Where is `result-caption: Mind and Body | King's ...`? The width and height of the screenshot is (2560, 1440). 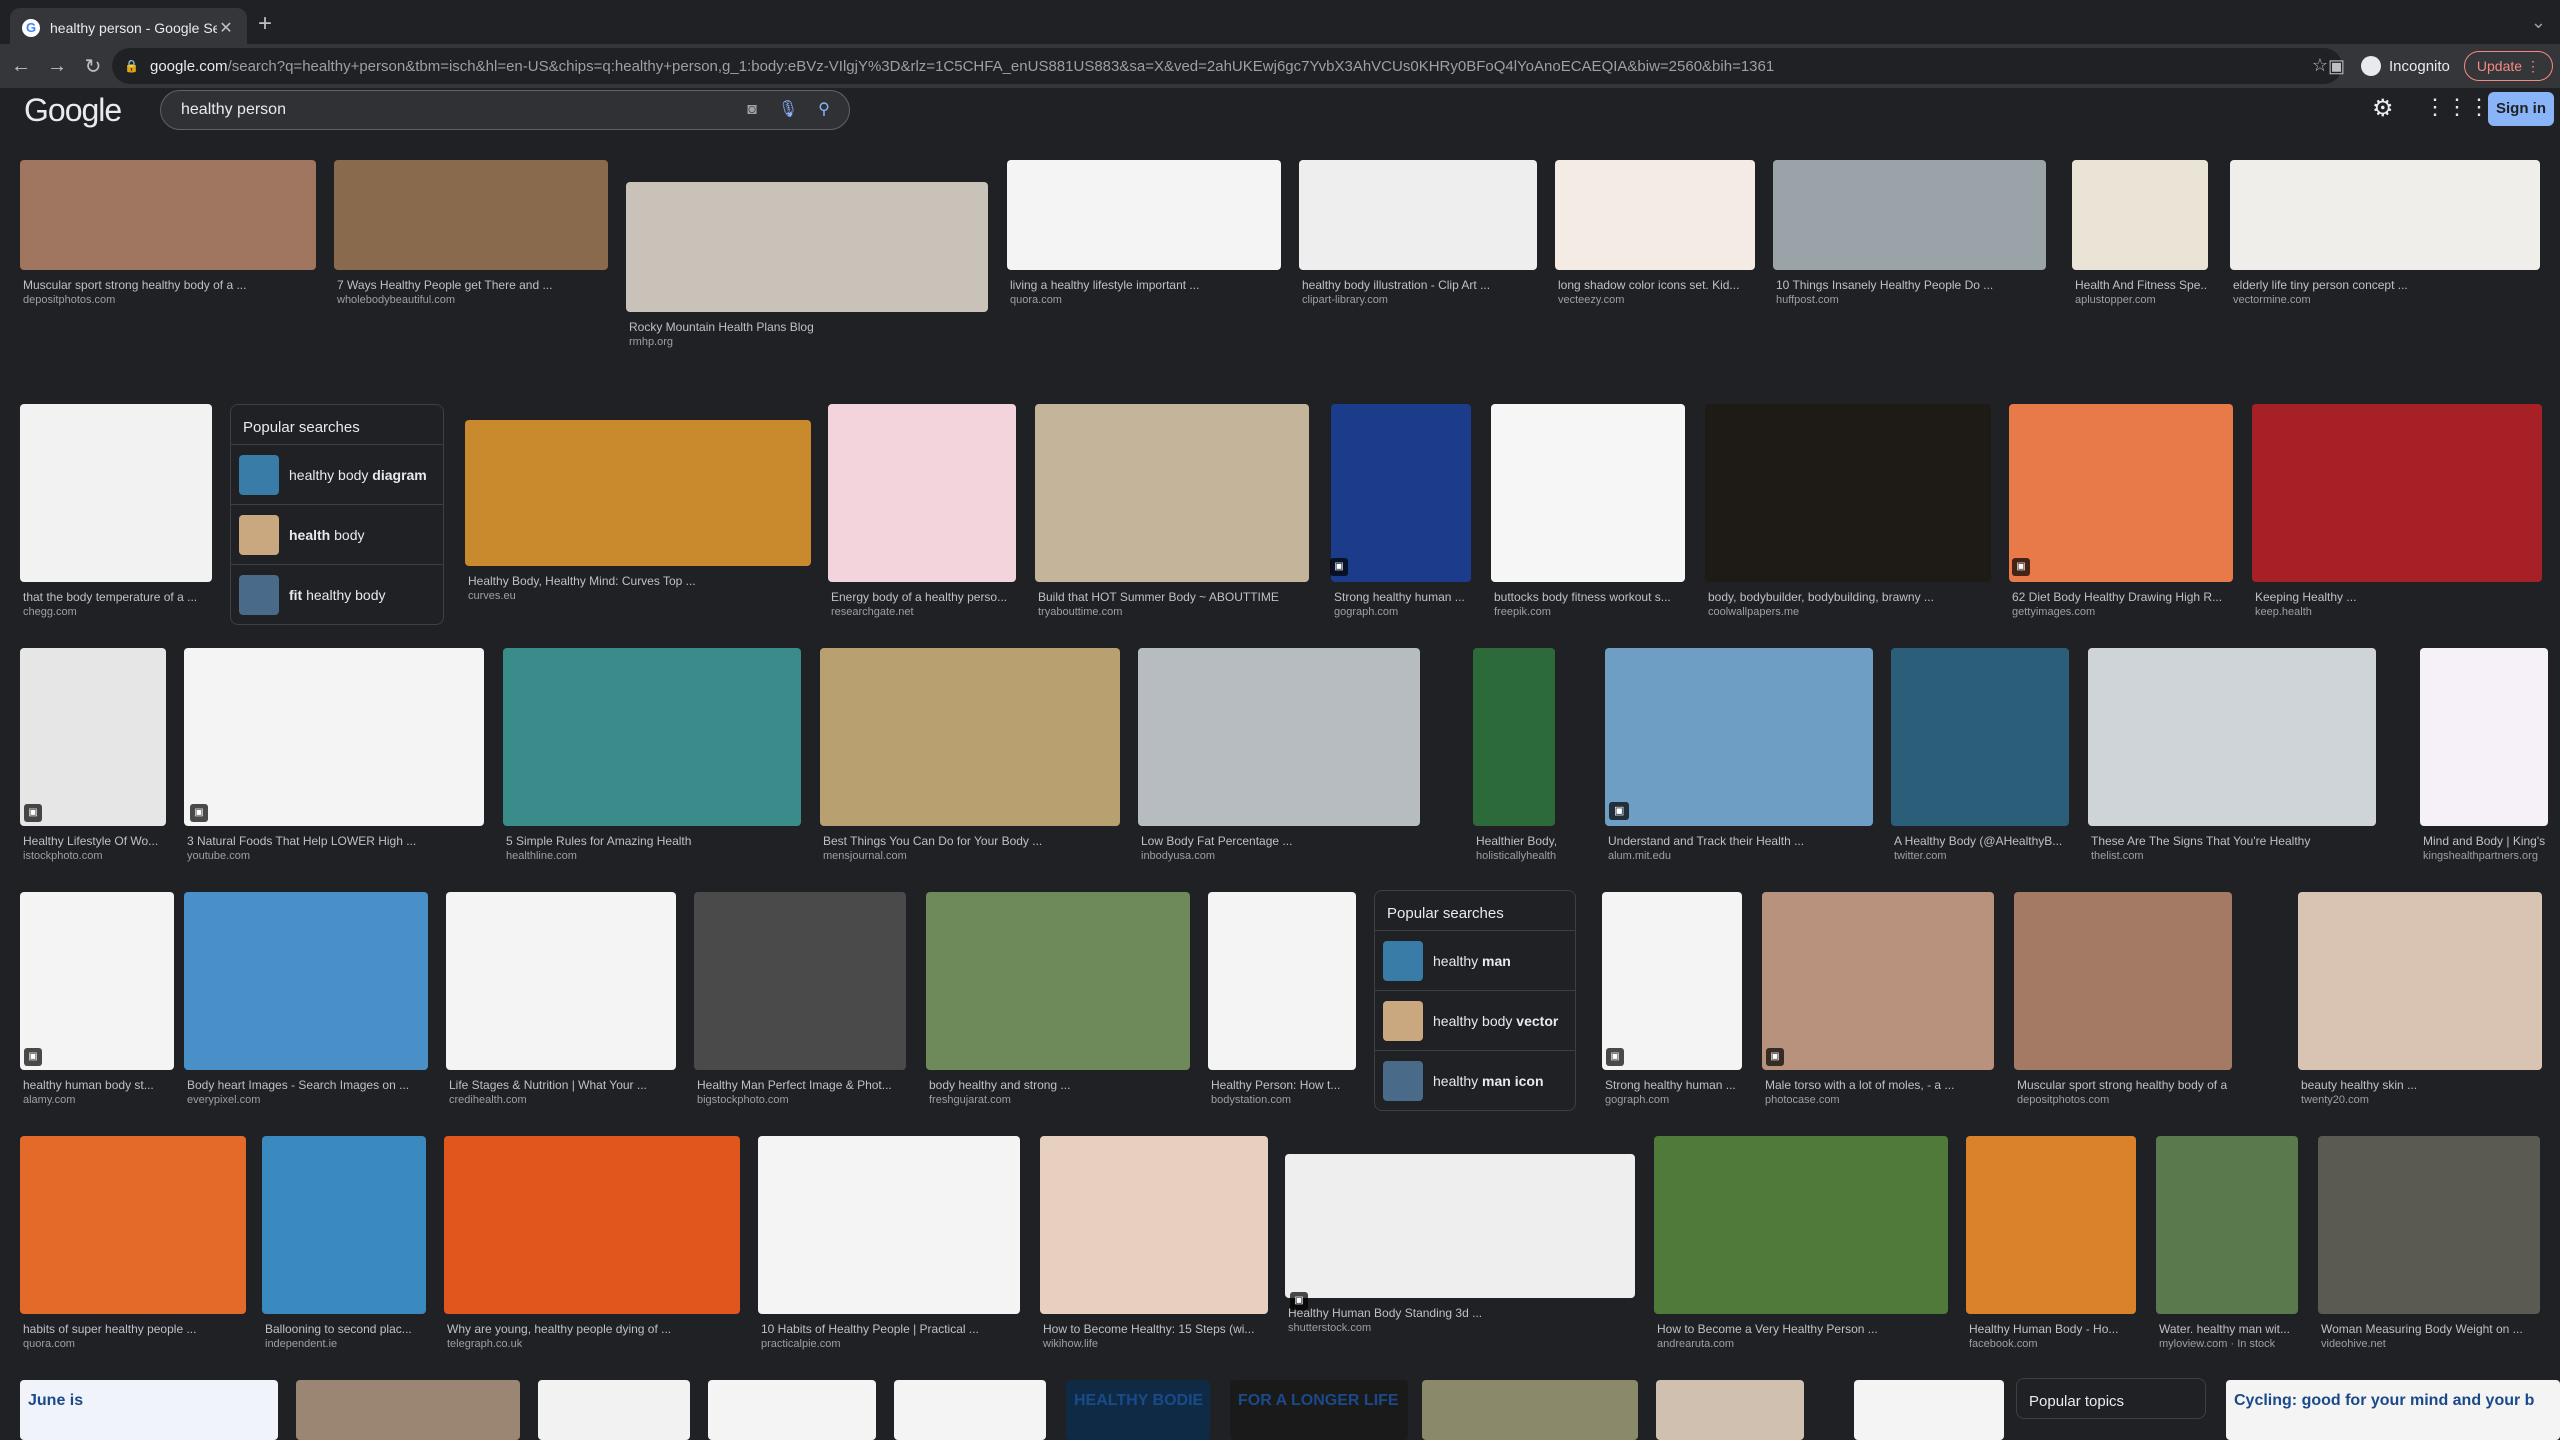
result-caption: Mind and Body | King's ... is located at coordinates (2485, 841).